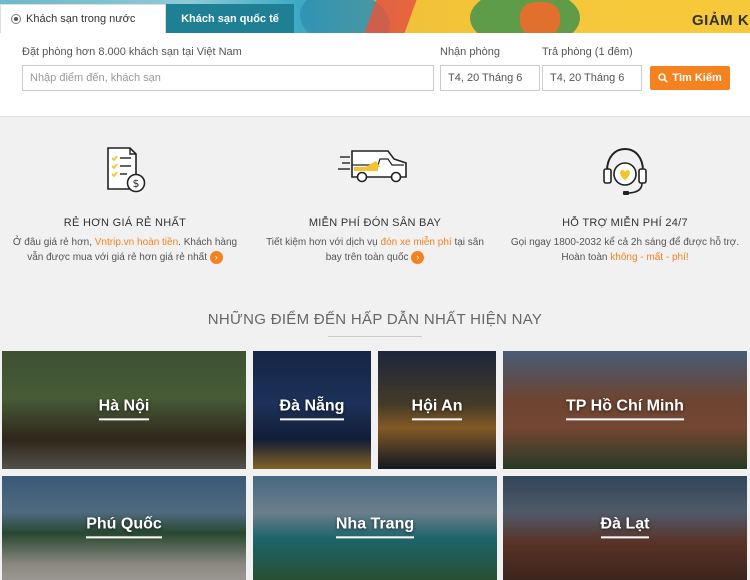 The height and width of the screenshot is (580, 750). I want to click on banner-decoration, so click(540, 19).